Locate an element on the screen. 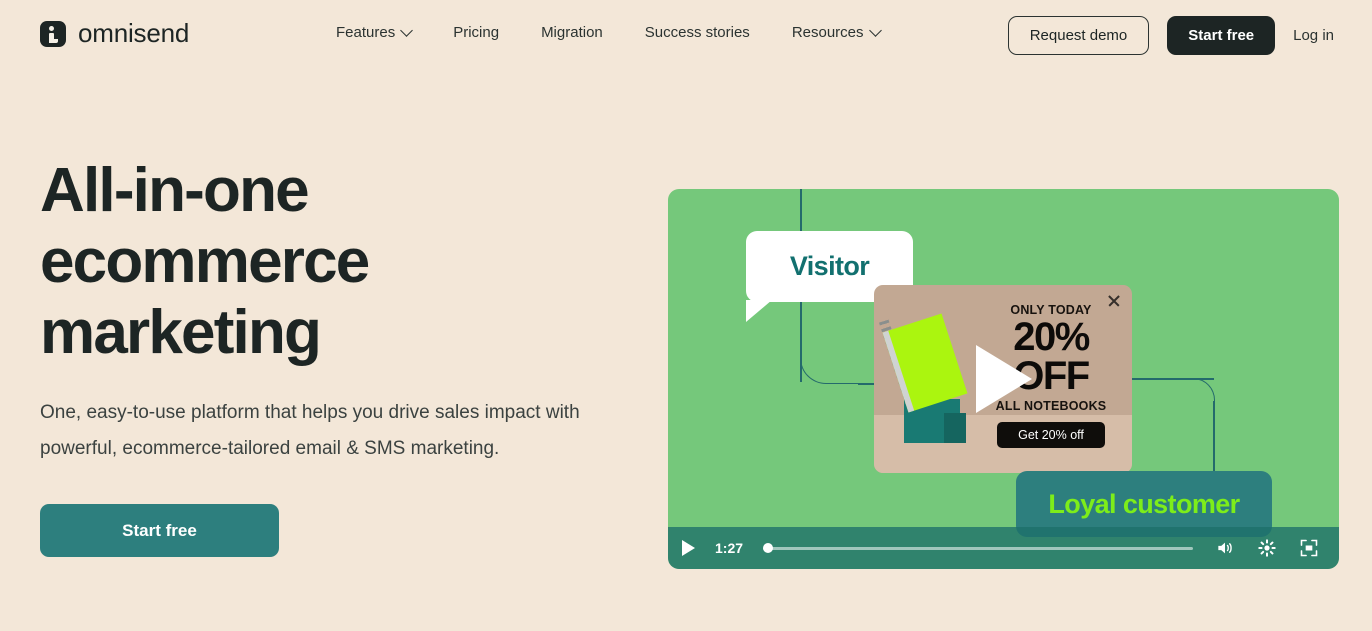 Image resolution: width=1372 pixels, height=631 pixels. nav-item-features: Features is located at coordinates (375, 32).